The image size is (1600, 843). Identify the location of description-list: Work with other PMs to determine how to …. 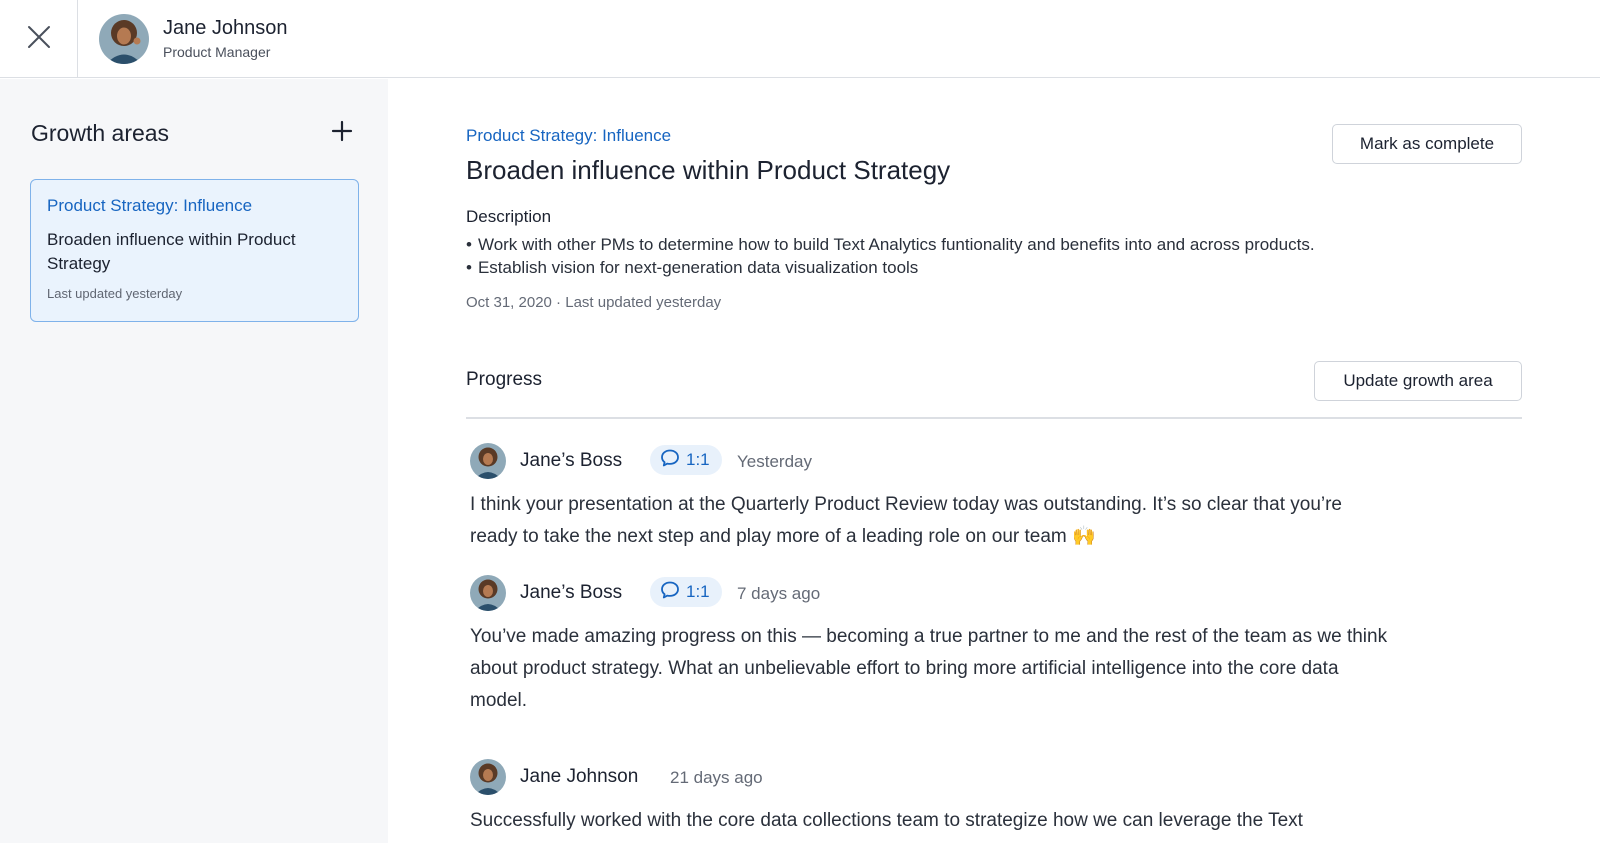
(890, 256).